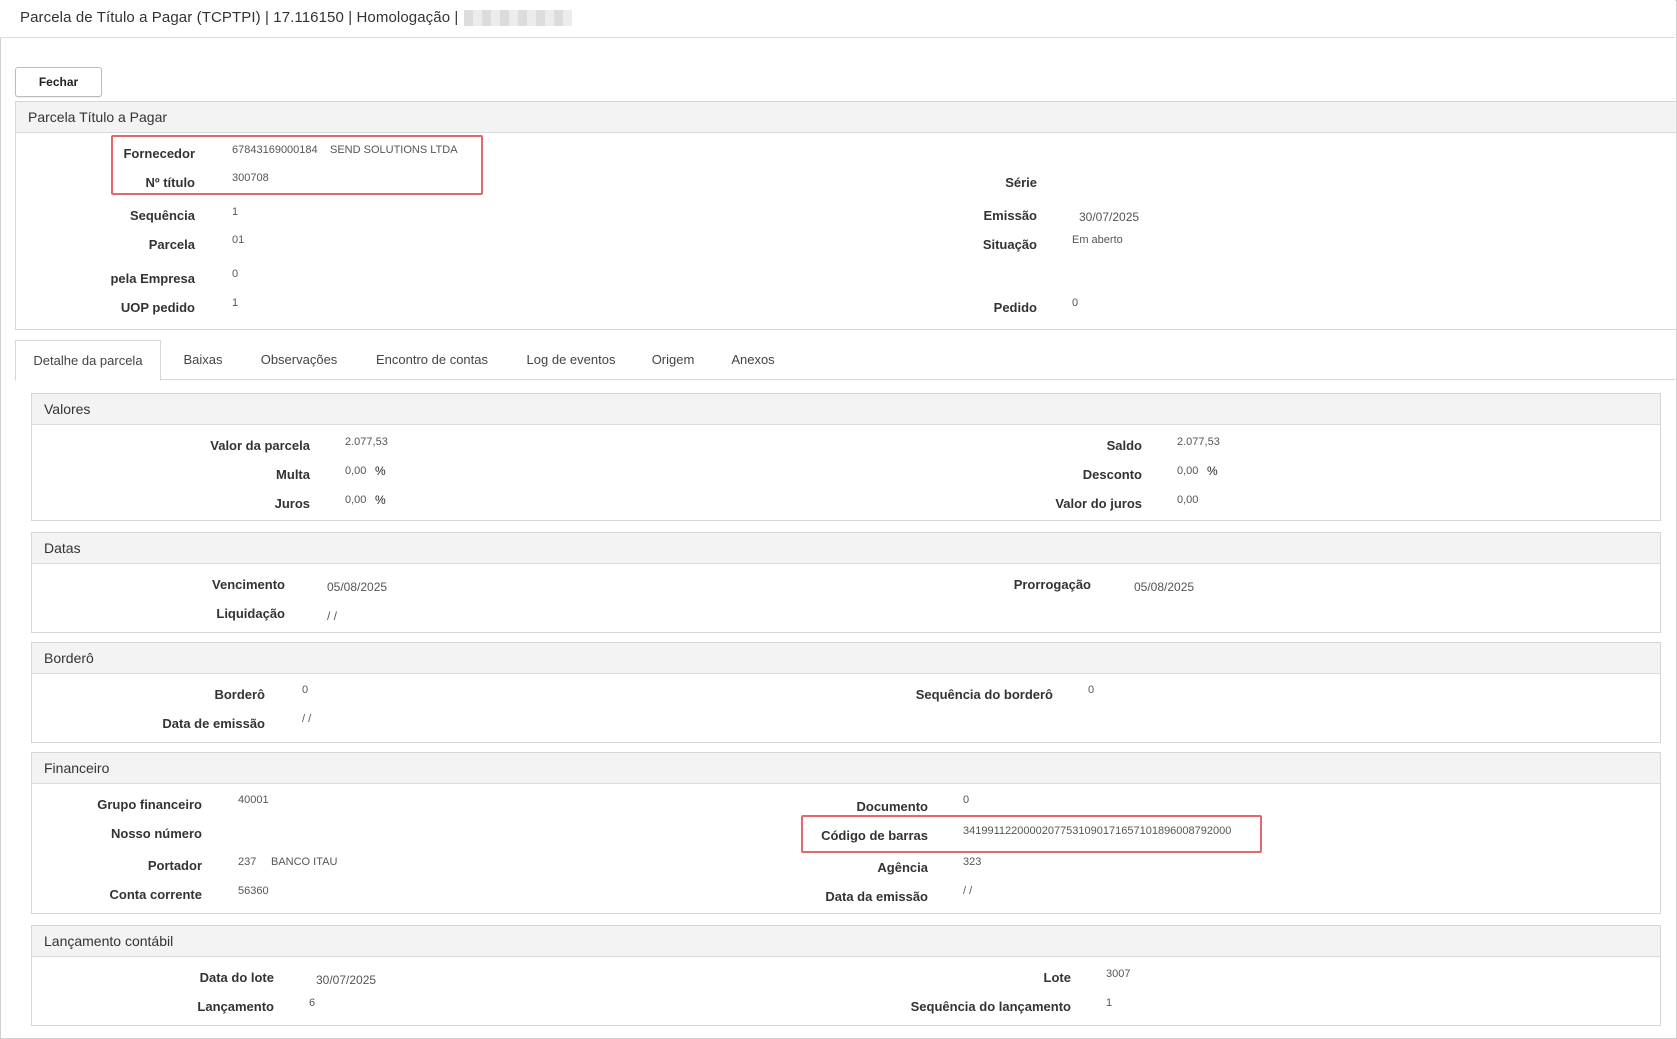 The width and height of the screenshot is (1677, 1039). I want to click on tab-anexos: Anexos, so click(753, 359).